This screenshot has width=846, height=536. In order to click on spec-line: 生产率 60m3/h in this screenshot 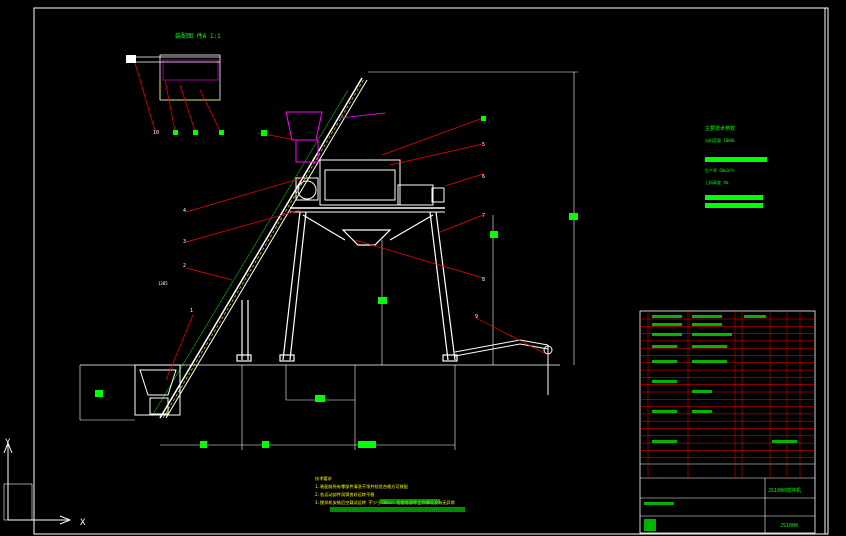, I will do `click(719, 170)`.